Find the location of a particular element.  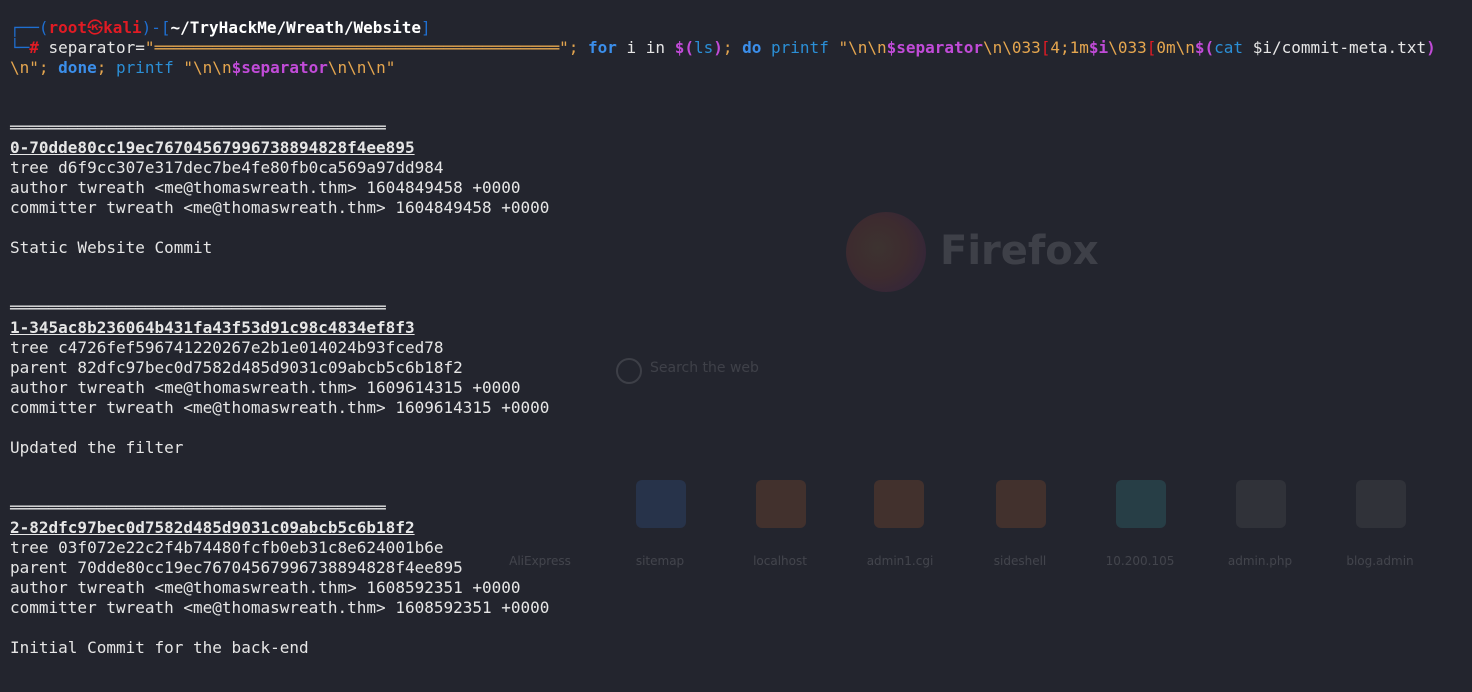

prompt-host: kali is located at coordinates (122, 27).